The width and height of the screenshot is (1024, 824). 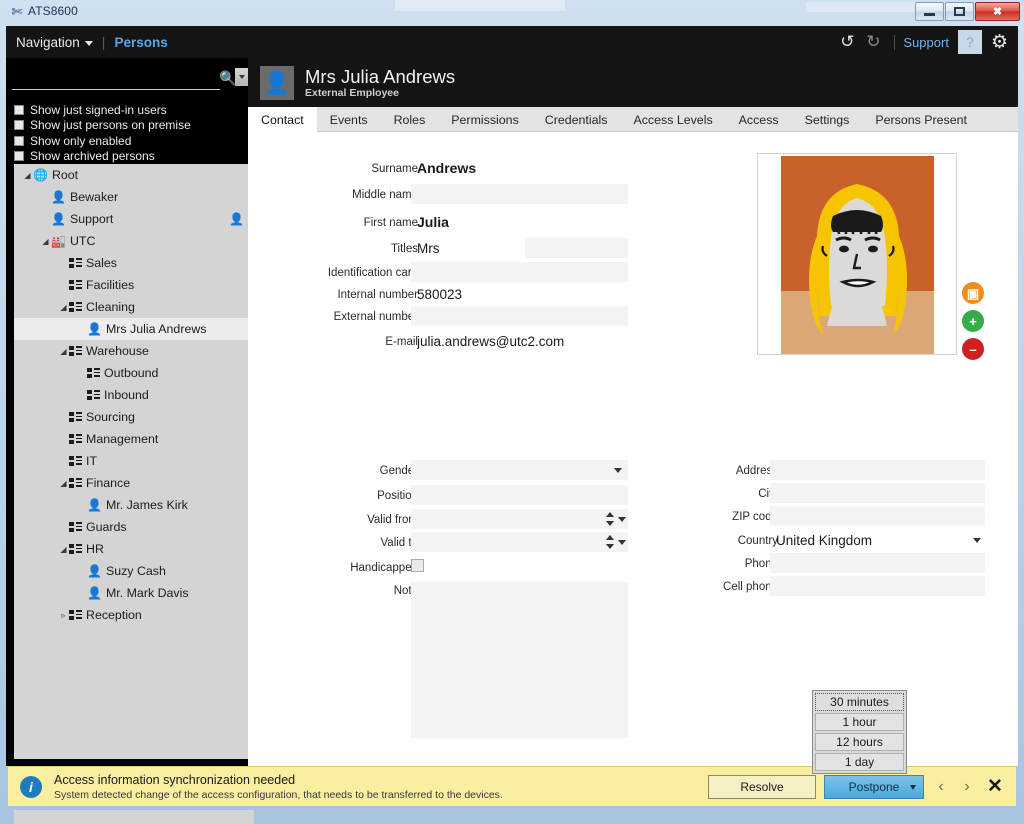 I want to click on tab-events: Events, so click(x=349, y=119).